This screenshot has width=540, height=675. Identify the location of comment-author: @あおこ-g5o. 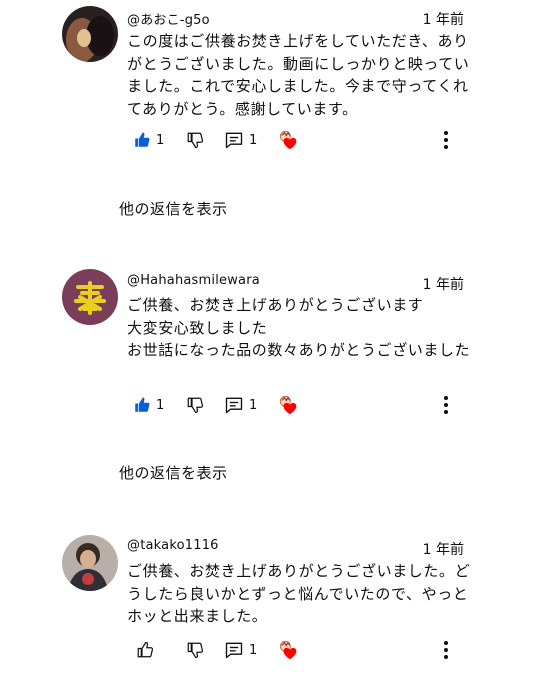
(168, 18).